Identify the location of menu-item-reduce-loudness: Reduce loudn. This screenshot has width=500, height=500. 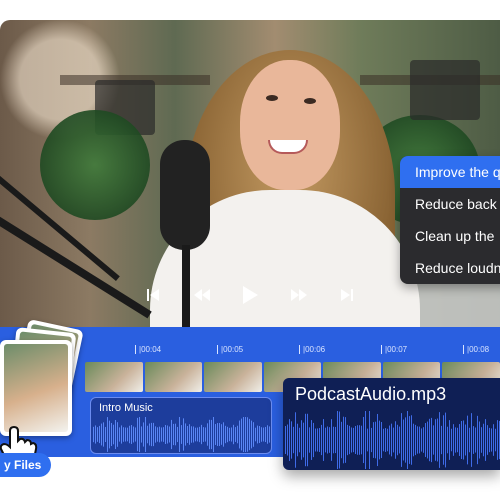
(450, 268).